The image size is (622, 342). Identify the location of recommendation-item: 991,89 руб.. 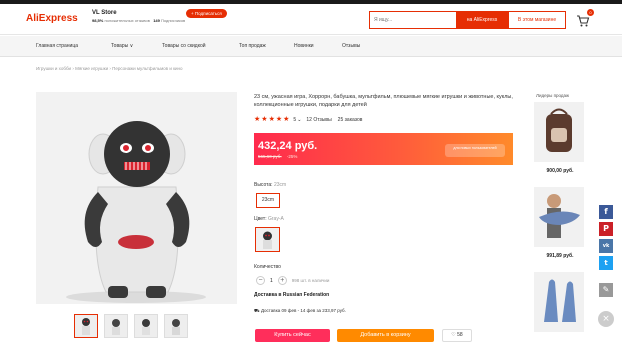
(560, 223).